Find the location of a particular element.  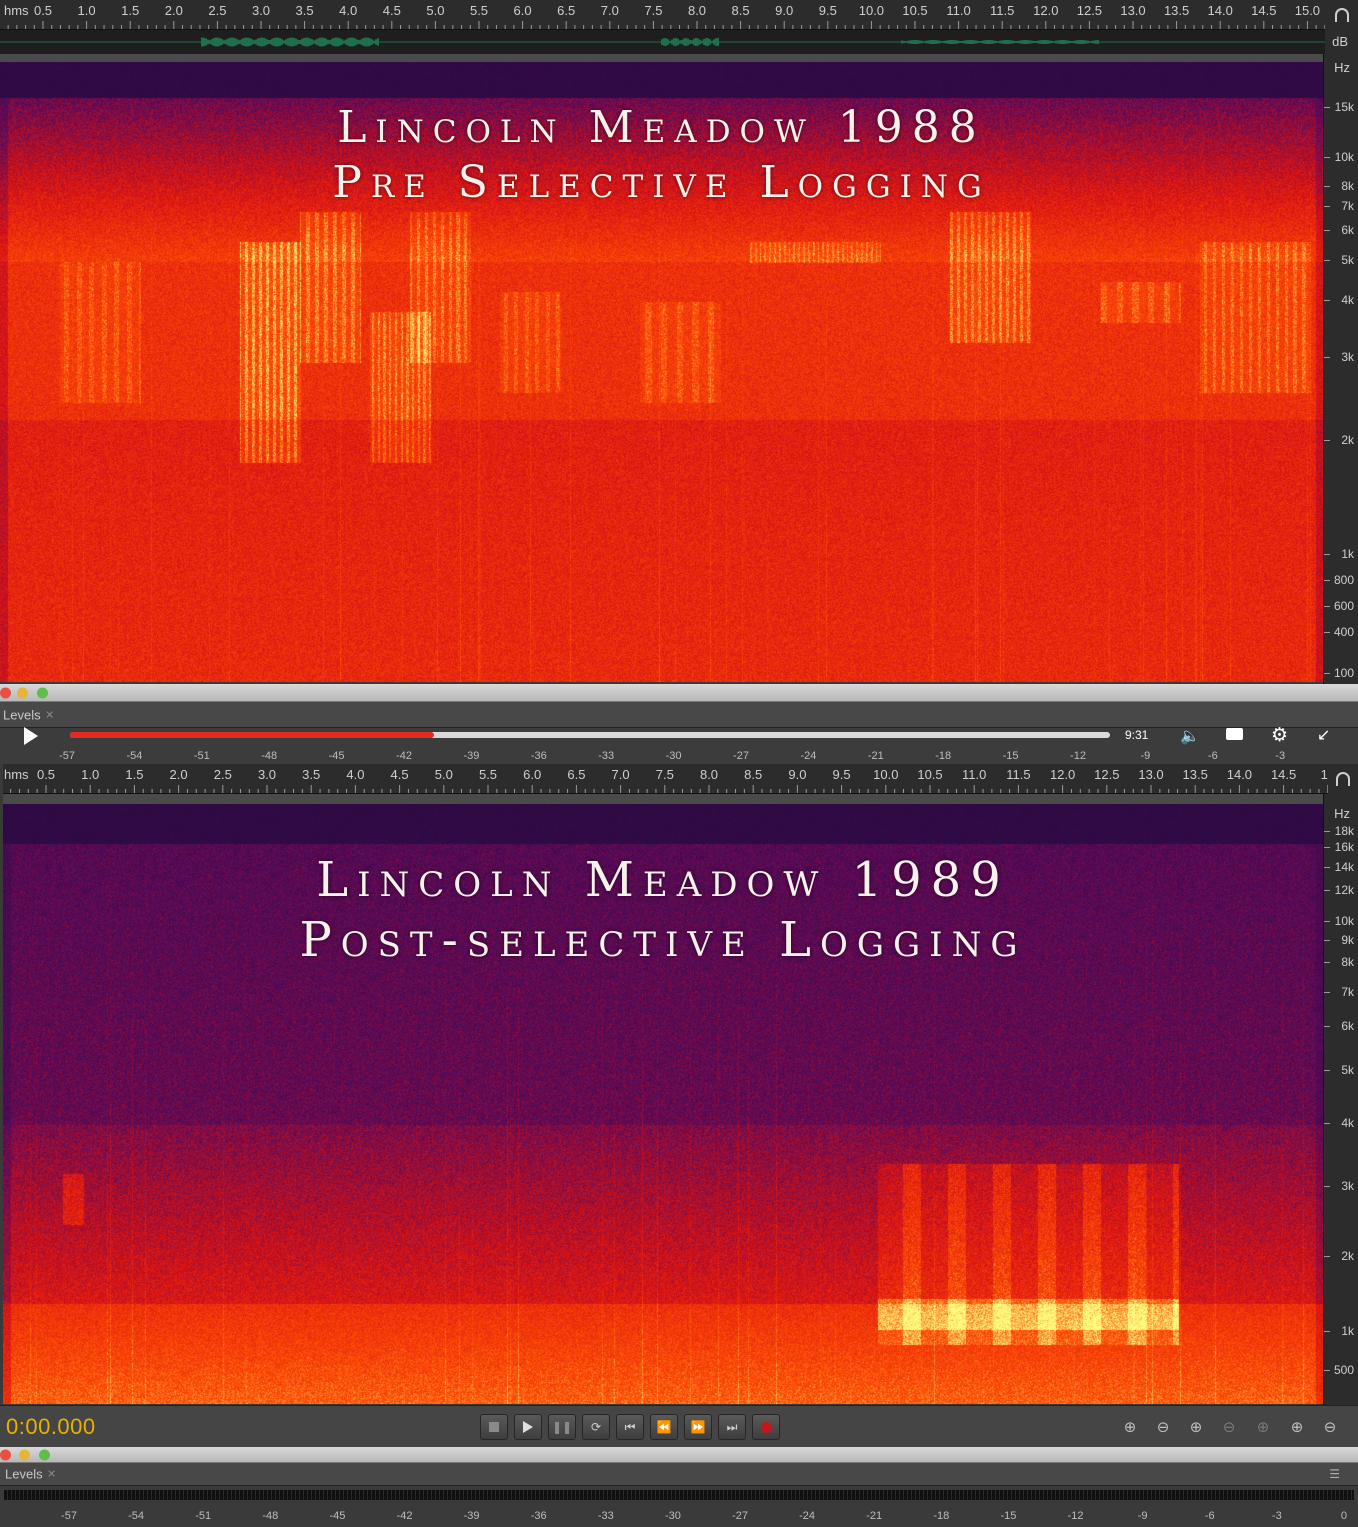

ruler-tick-label: 7.5 is located at coordinates (653, 10).